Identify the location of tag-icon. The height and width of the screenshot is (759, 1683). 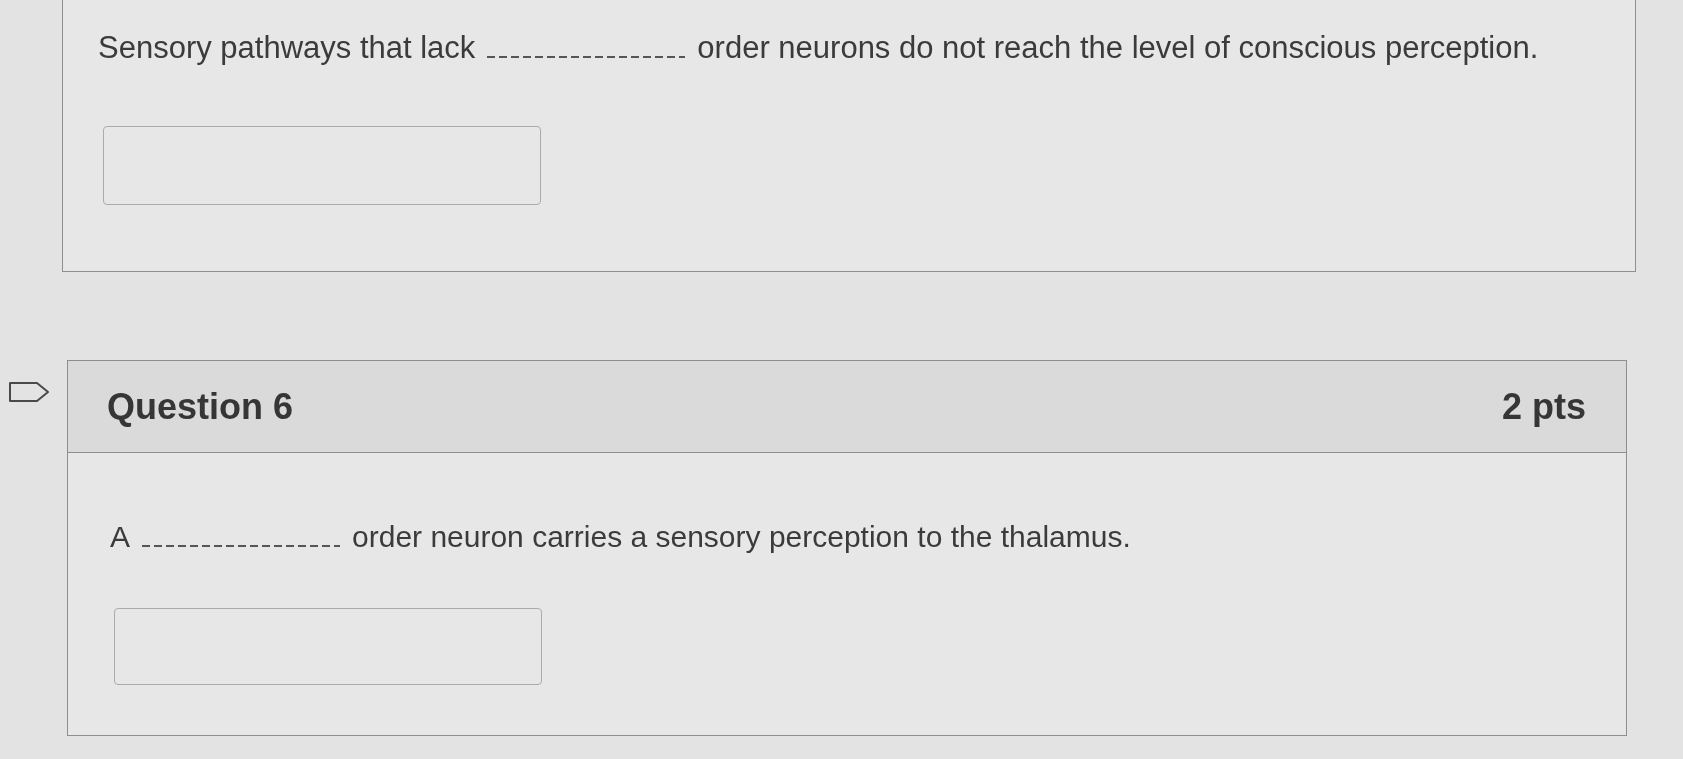
(29, 392).